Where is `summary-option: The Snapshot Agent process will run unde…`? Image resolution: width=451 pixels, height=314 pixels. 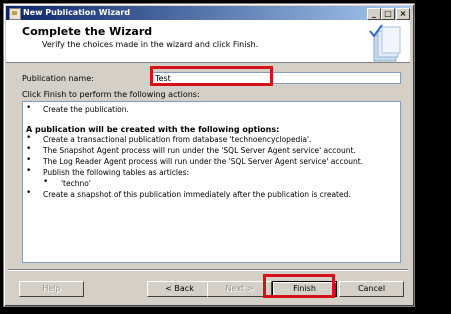 summary-option: The Snapshot Agent process will run unde… is located at coordinates (199, 150).